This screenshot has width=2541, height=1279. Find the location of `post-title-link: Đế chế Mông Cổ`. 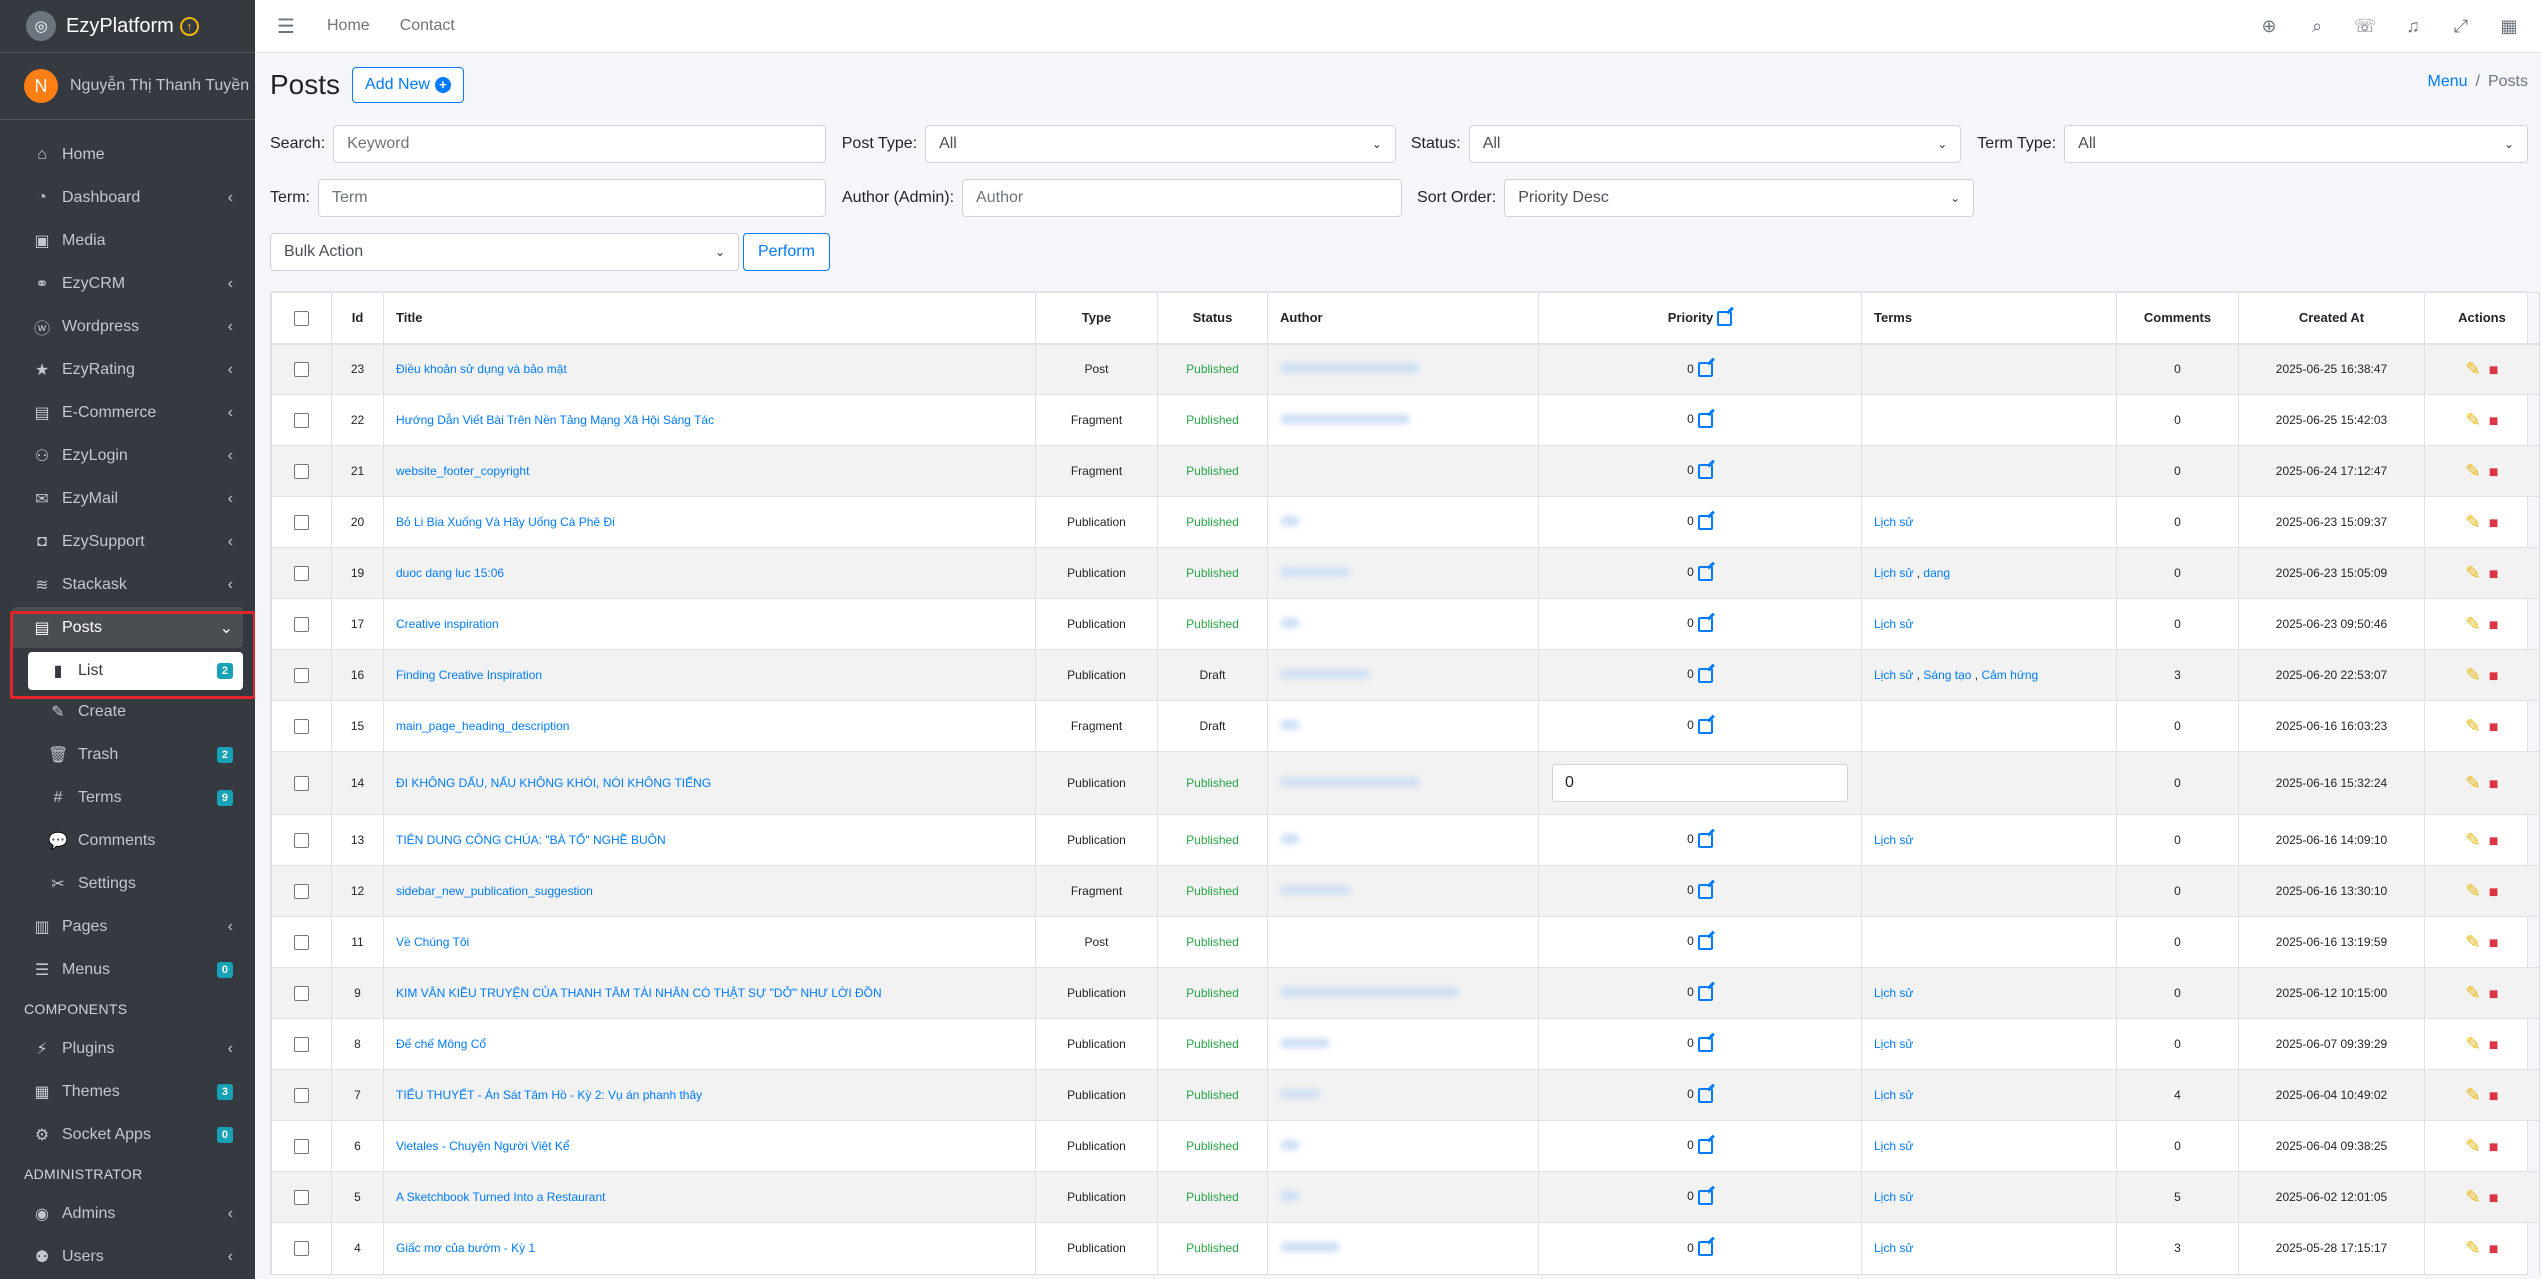

post-title-link: Đế chế Mông Cổ is located at coordinates (441, 1044).